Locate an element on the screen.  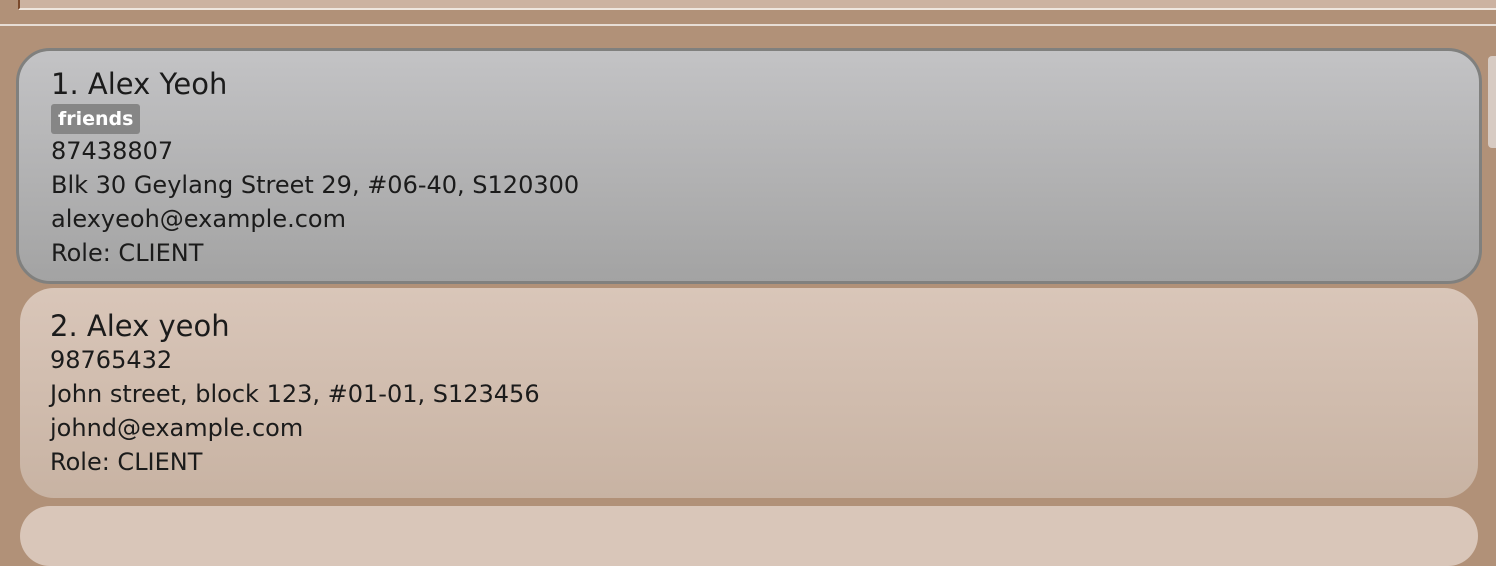
command-result-panel is located at coordinates (757, 5).